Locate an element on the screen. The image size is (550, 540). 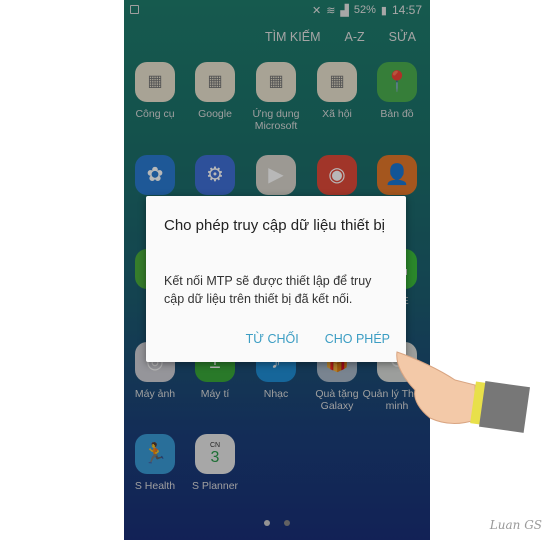
signature-watermark: Luan GS is located at coordinates (515, 525).